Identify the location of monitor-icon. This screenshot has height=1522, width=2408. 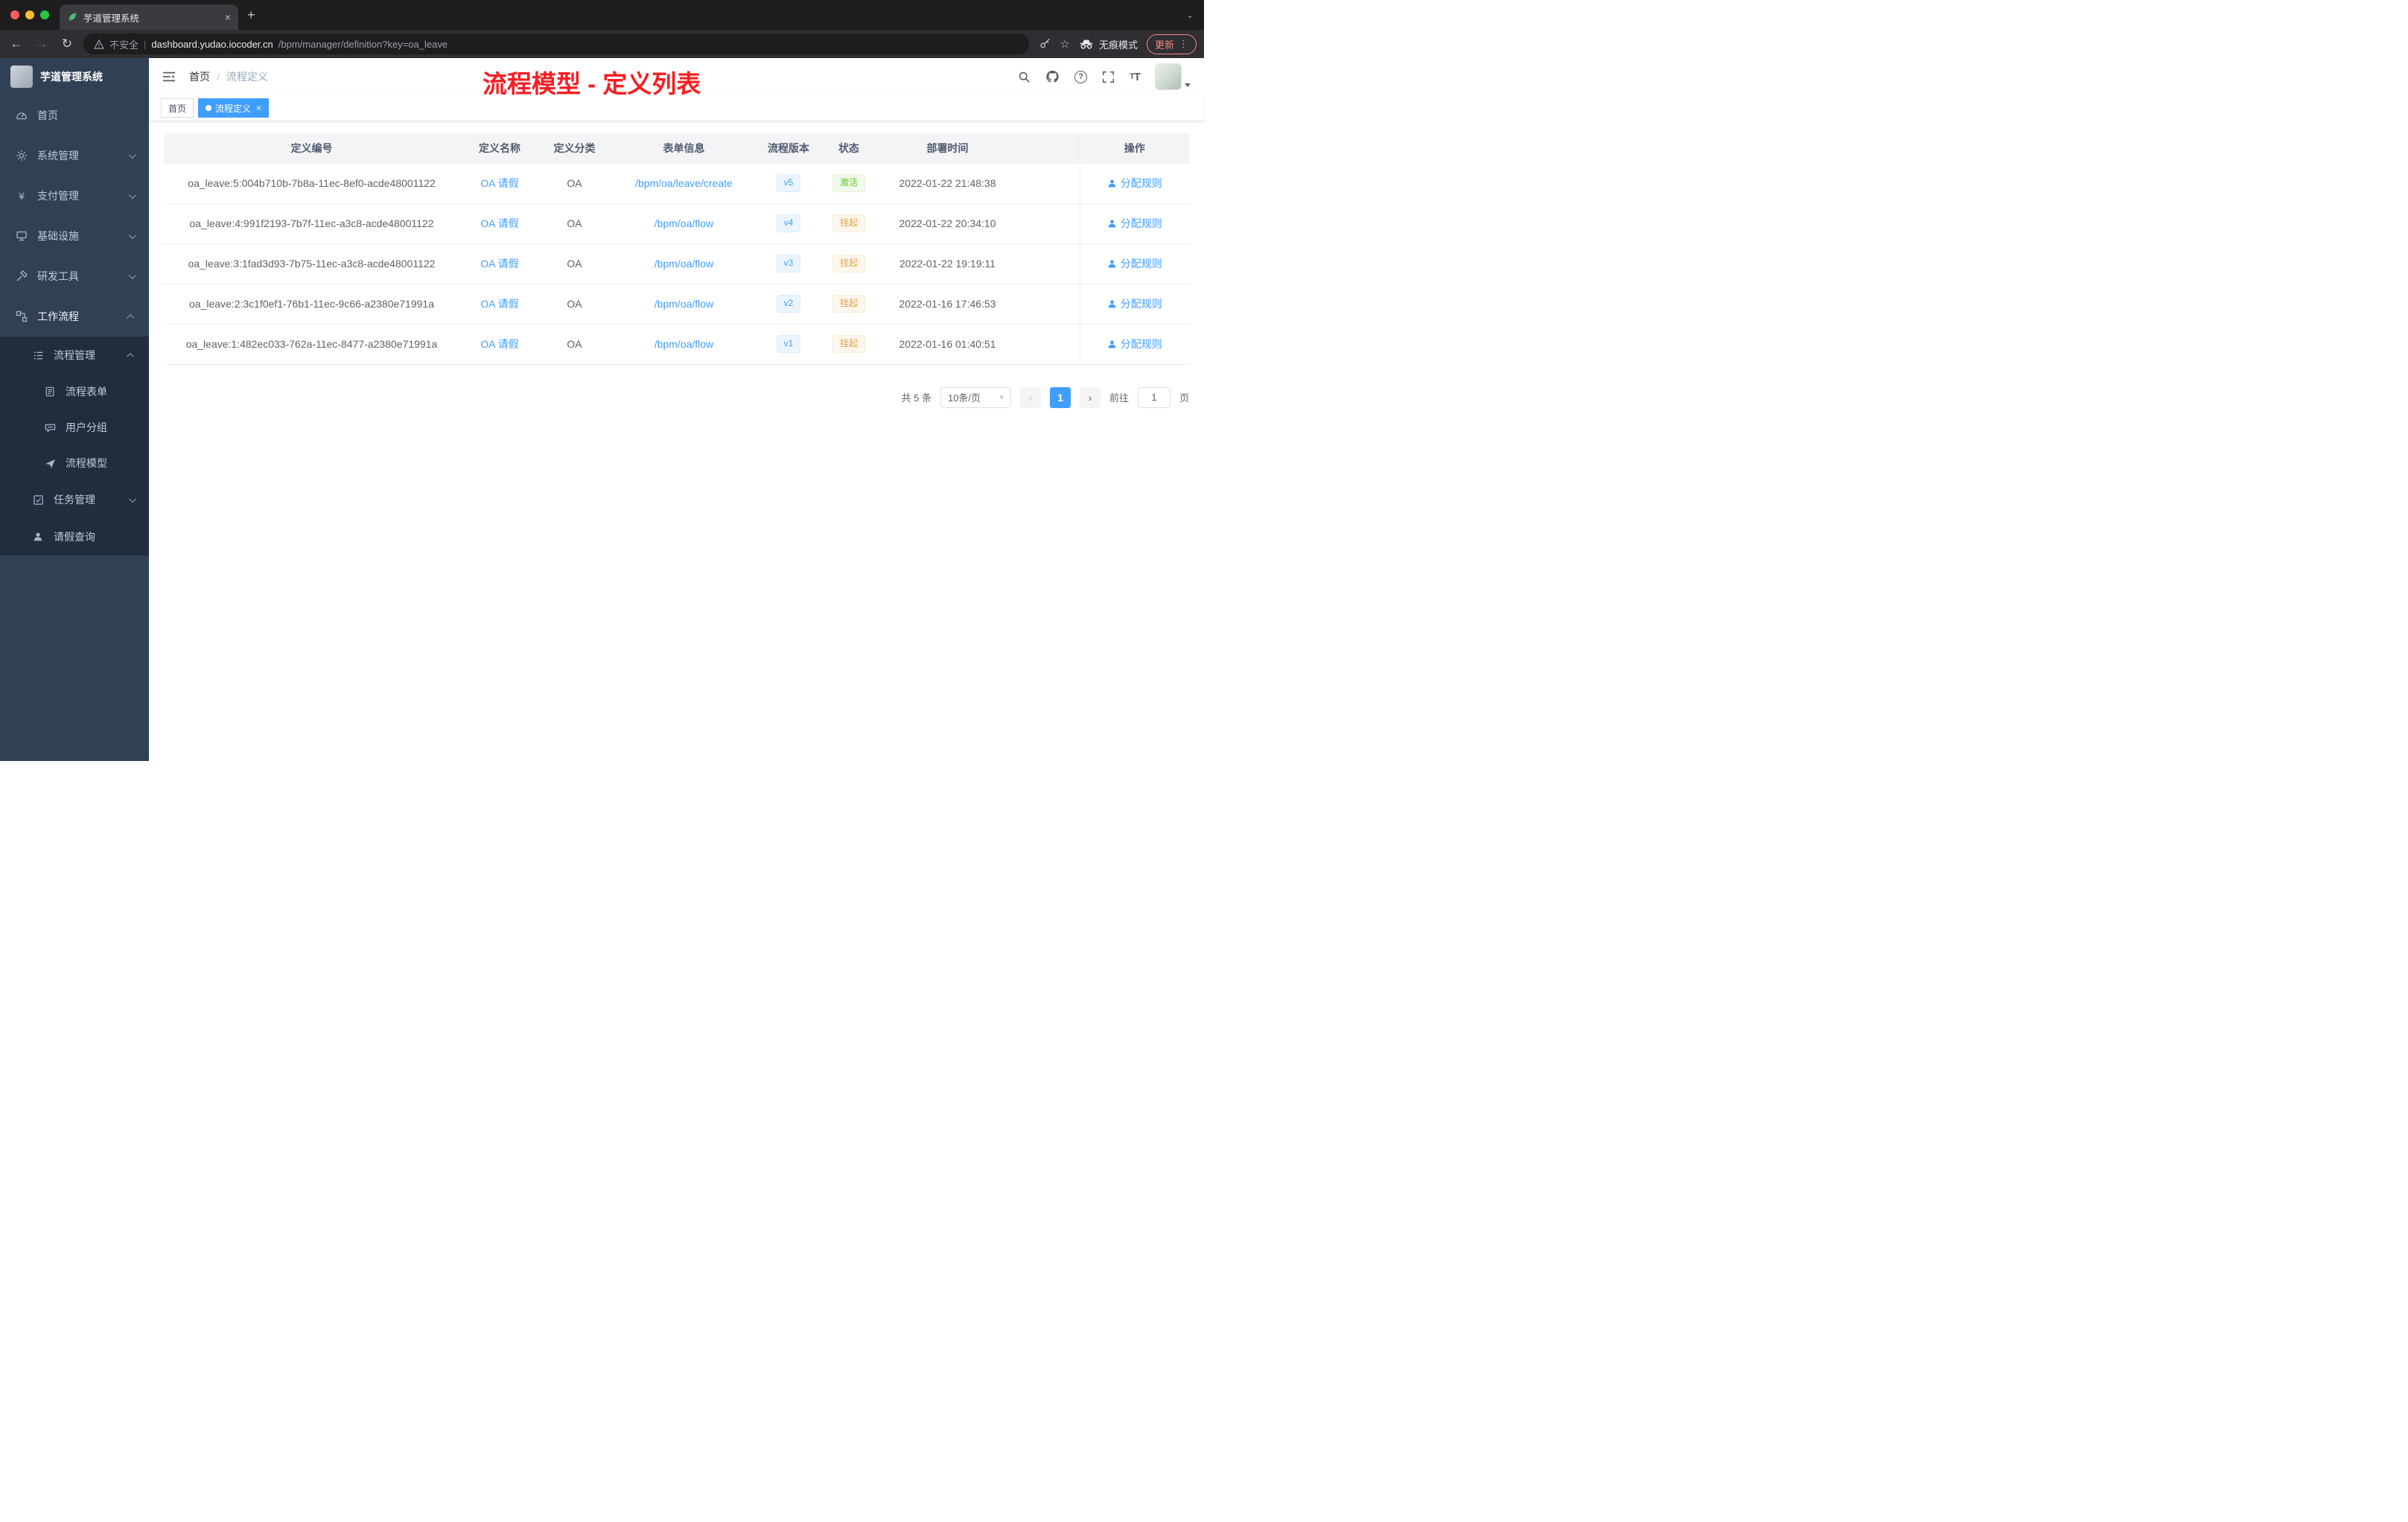
(21, 236).